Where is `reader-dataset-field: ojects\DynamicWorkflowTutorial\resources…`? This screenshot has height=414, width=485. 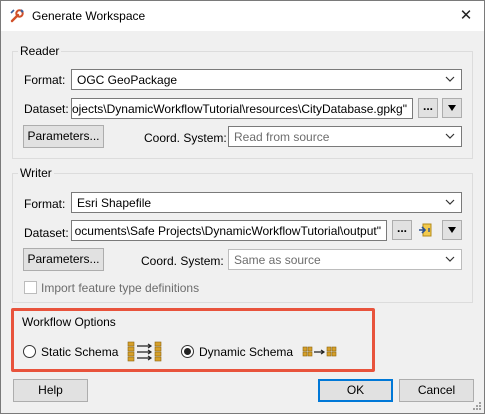 reader-dataset-field: ojects\DynamicWorkflowTutorial\resources… is located at coordinates (242, 108).